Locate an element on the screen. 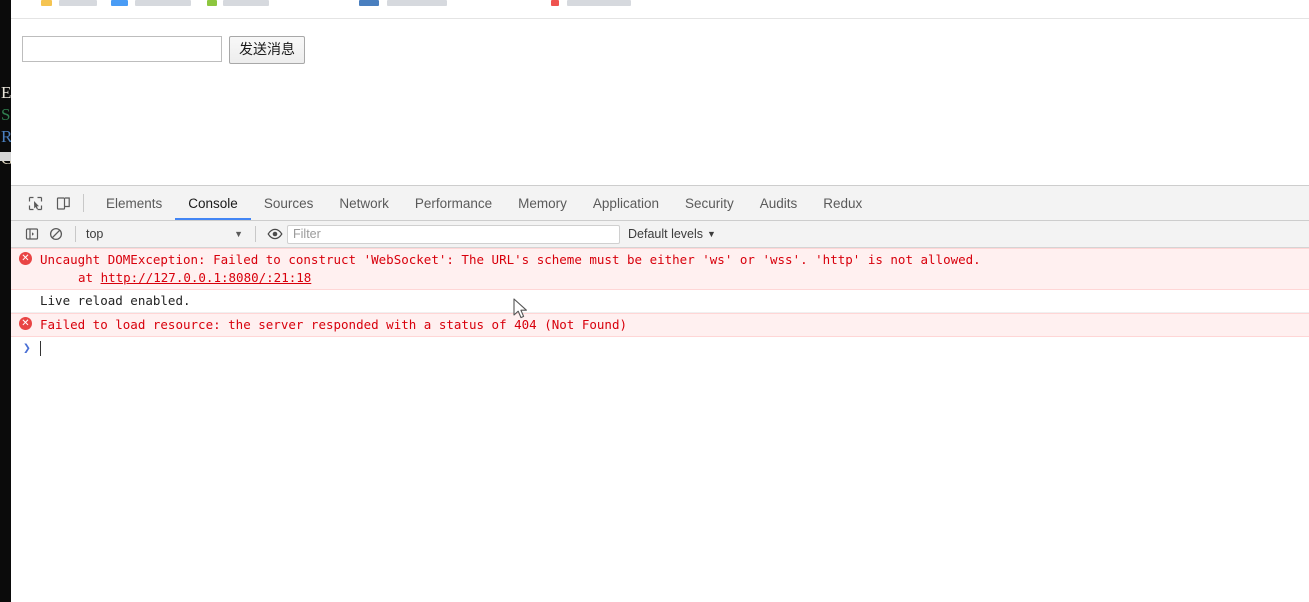  left-strip-letter: S is located at coordinates (6, 114).